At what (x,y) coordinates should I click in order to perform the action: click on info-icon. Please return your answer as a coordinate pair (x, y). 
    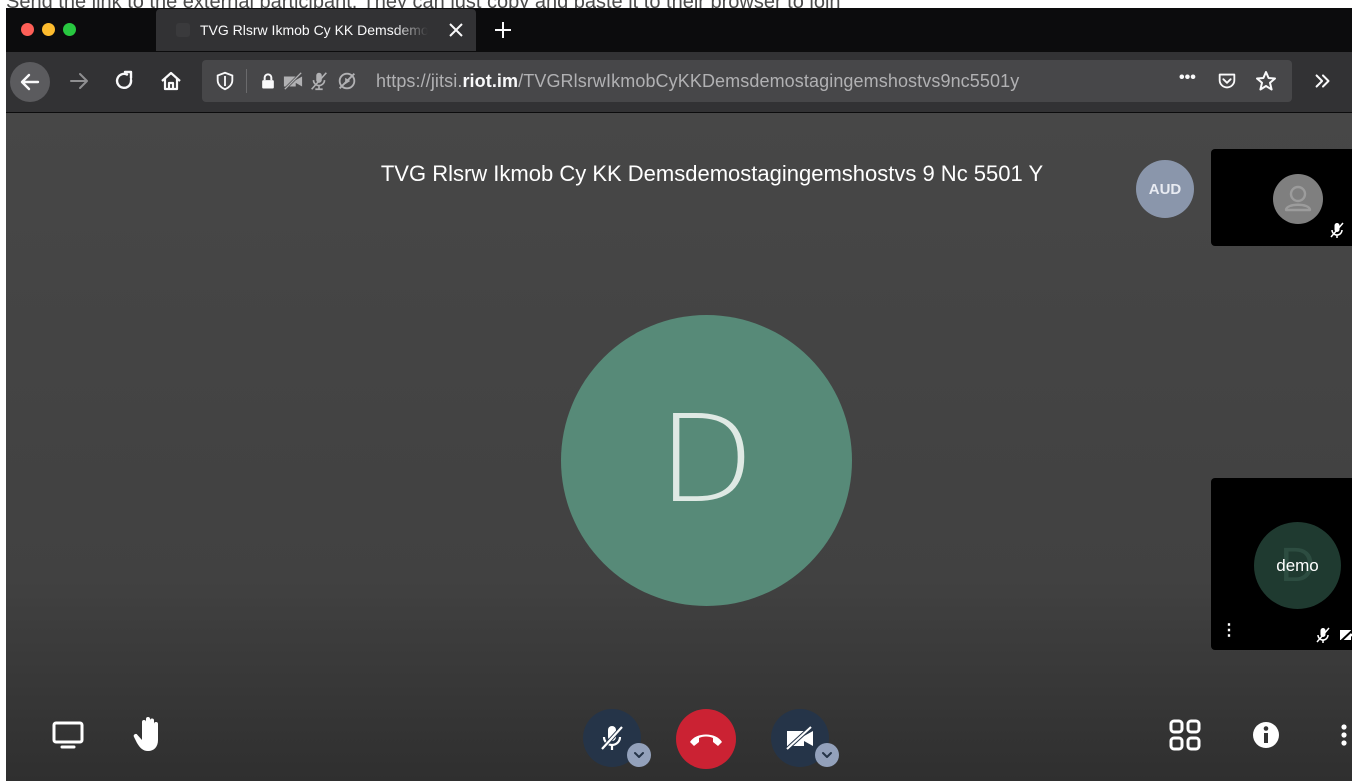
    Looking at the image, I should click on (1266, 735).